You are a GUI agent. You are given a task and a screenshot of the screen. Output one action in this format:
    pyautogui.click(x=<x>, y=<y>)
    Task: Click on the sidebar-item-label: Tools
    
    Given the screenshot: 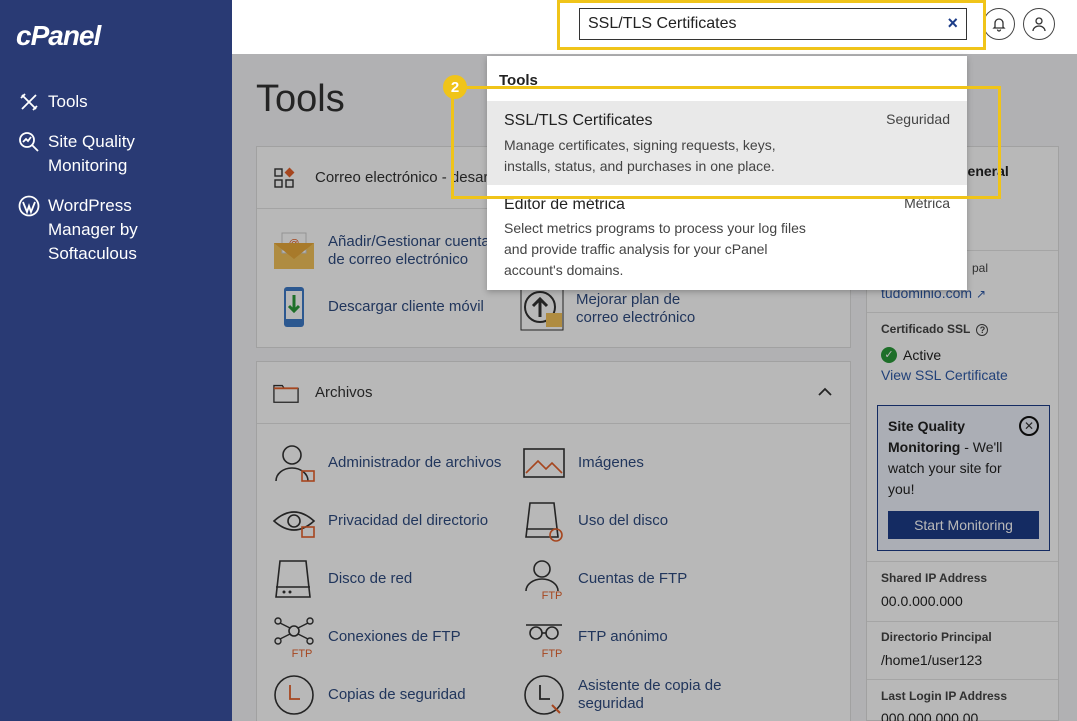 What is the action you would take?
    pyautogui.click(x=68, y=101)
    